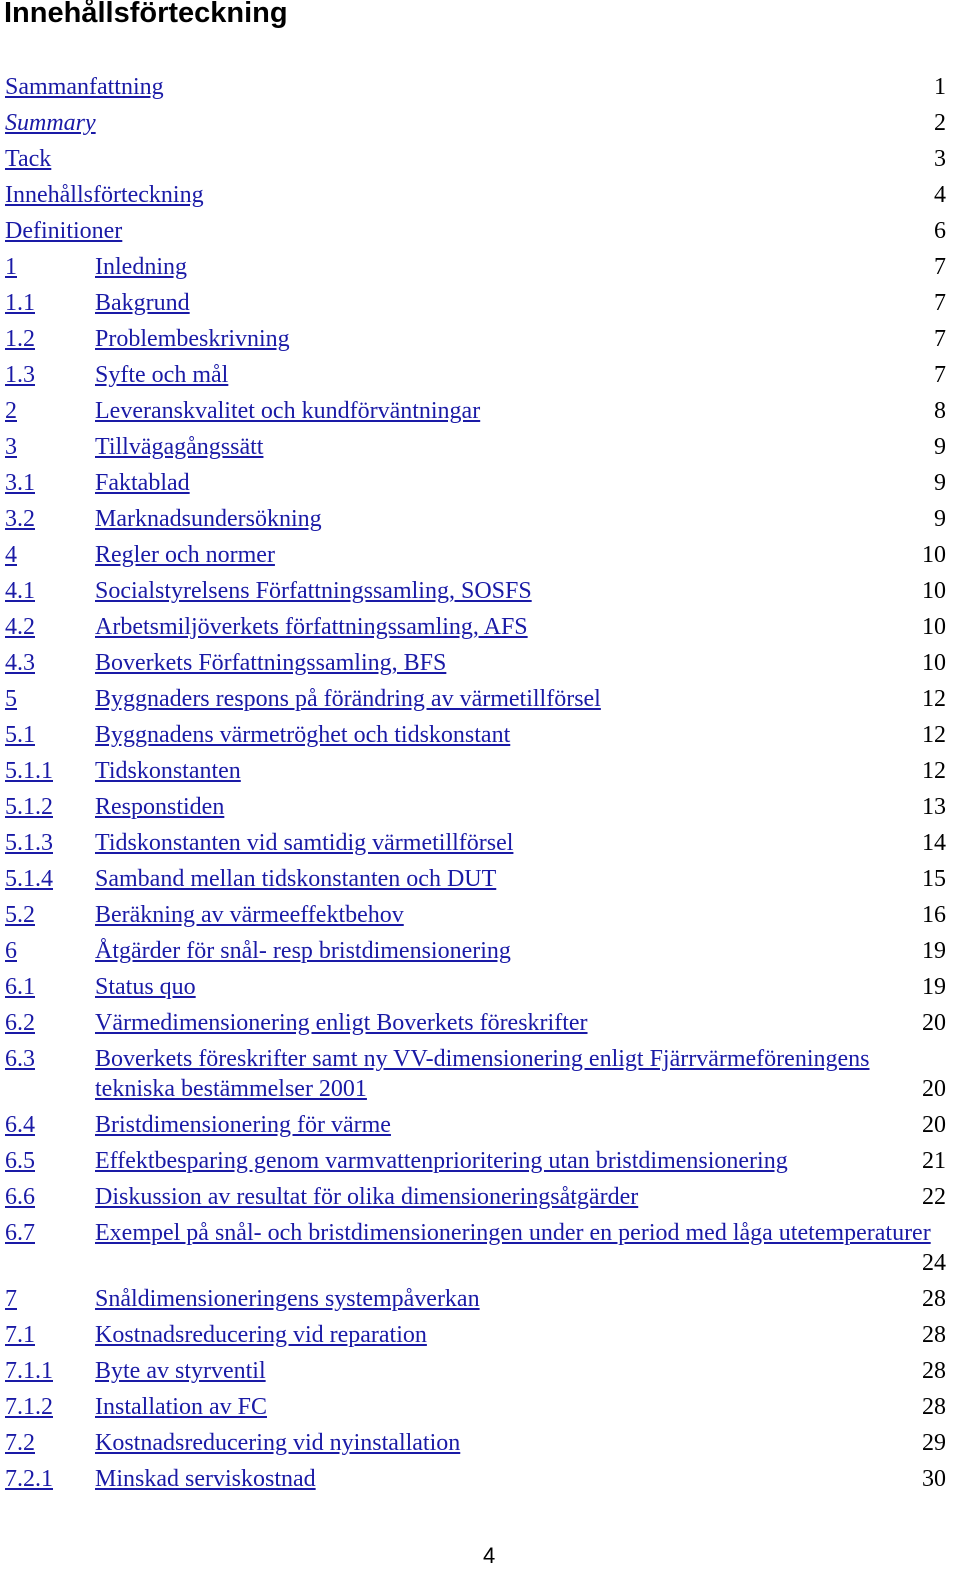 This screenshot has width=960, height=1589. What do you see at coordinates (425, 159) in the screenshot?
I see `toc-entry-title-link: Tack` at bounding box center [425, 159].